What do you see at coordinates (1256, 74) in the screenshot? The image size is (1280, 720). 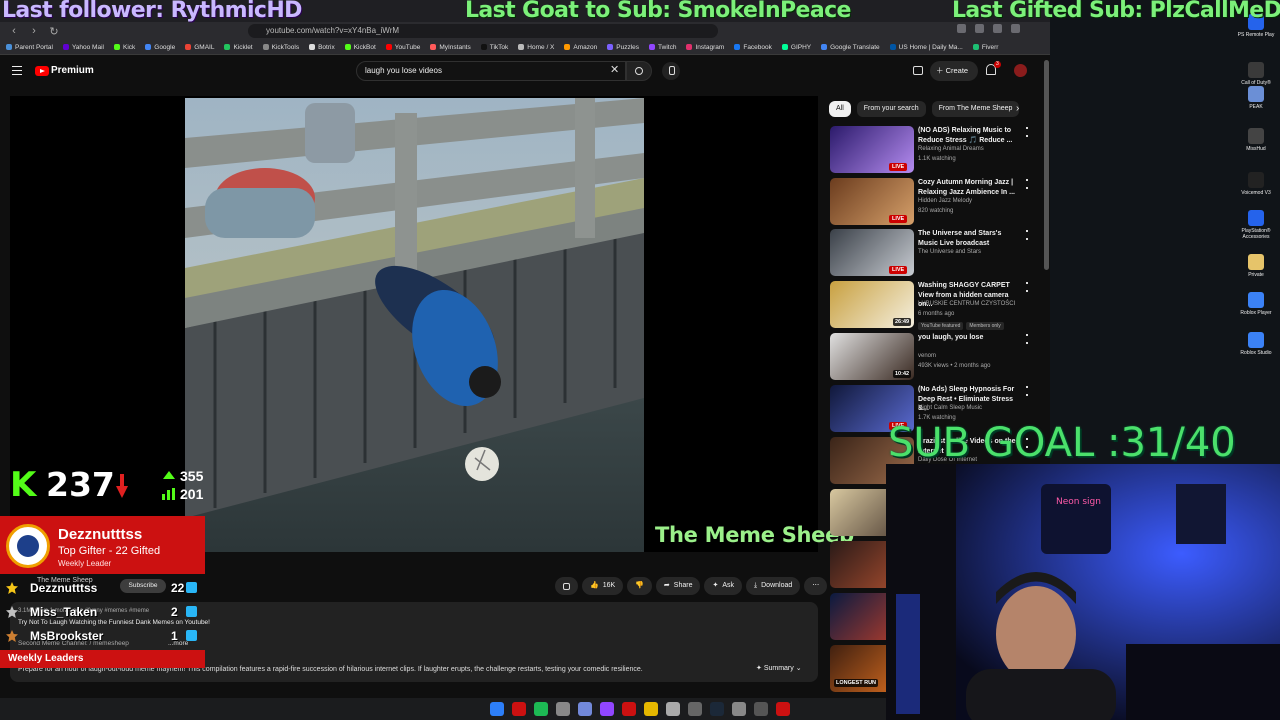 I see `desktop-shortcut: Call of Duty®` at bounding box center [1256, 74].